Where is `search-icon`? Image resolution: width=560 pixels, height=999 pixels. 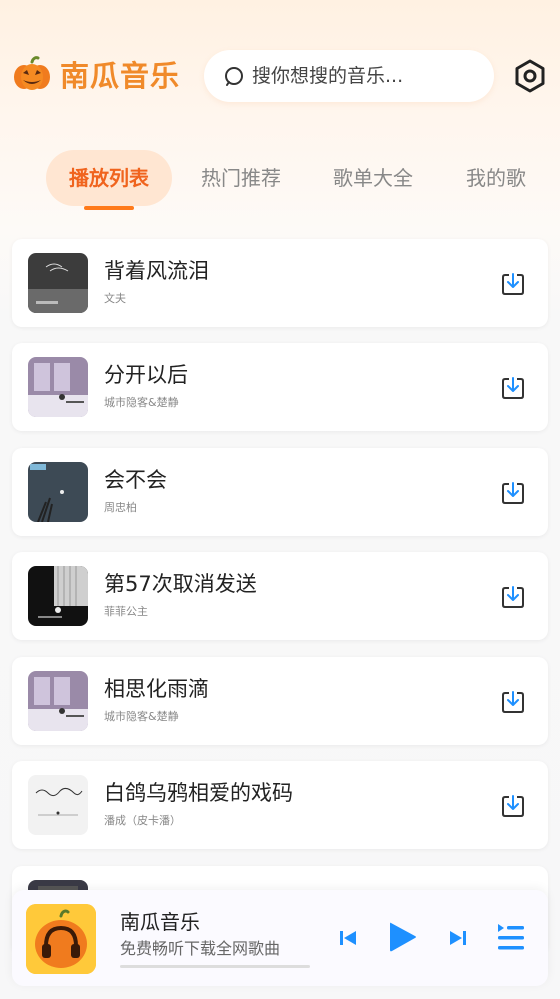
search-icon is located at coordinates (234, 76).